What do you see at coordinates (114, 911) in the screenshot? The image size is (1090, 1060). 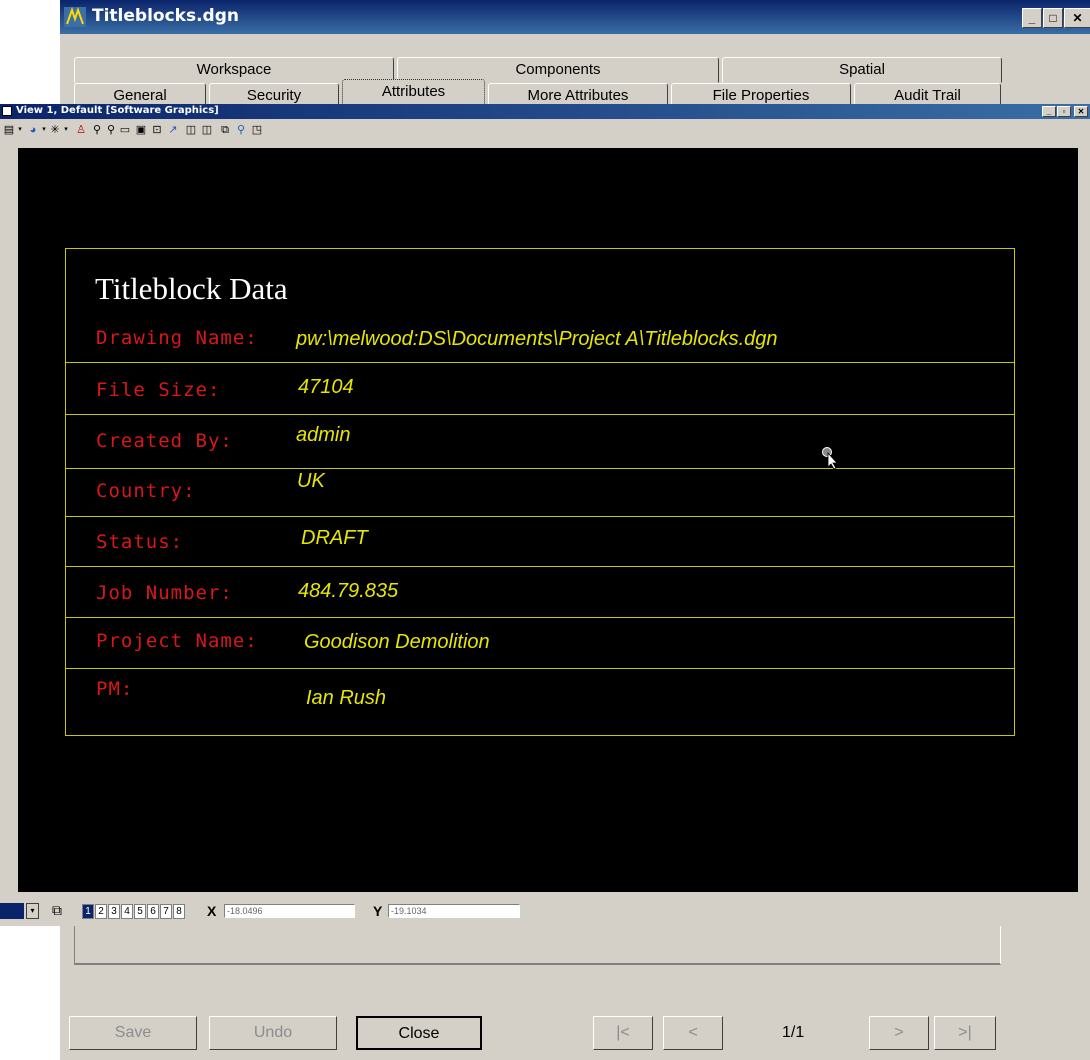 I see `view-button-3: 3` at bounding box center [114, 911].